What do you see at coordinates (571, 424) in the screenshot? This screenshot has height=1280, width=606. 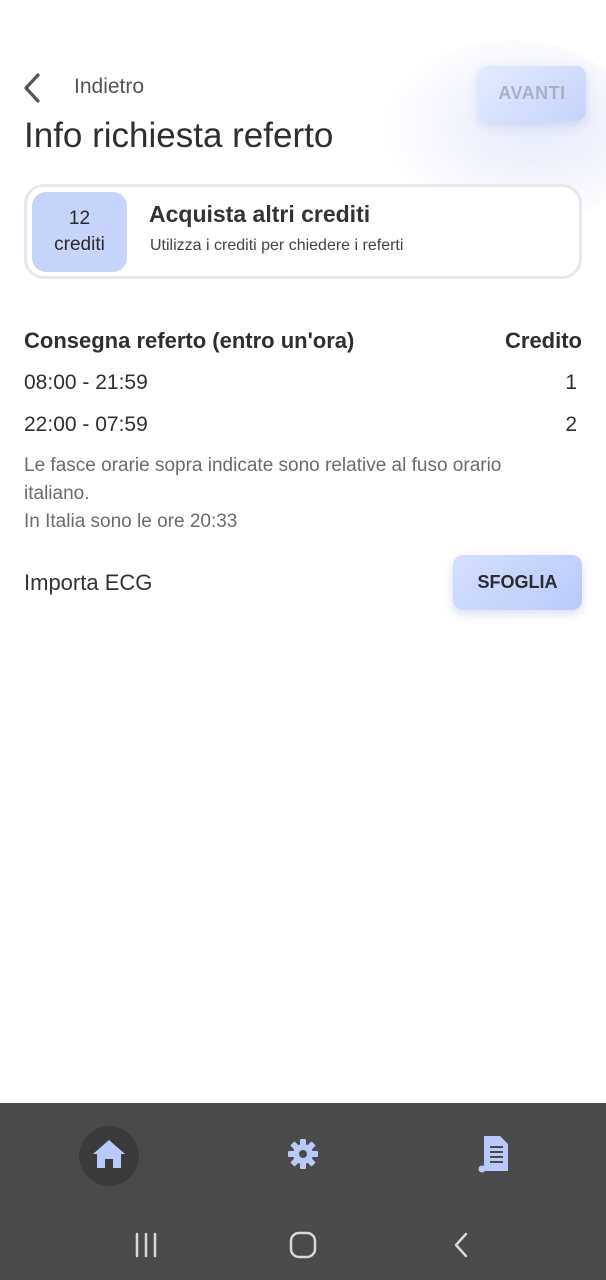 I see `credit-value: 2` at bounding box center [571, 424].